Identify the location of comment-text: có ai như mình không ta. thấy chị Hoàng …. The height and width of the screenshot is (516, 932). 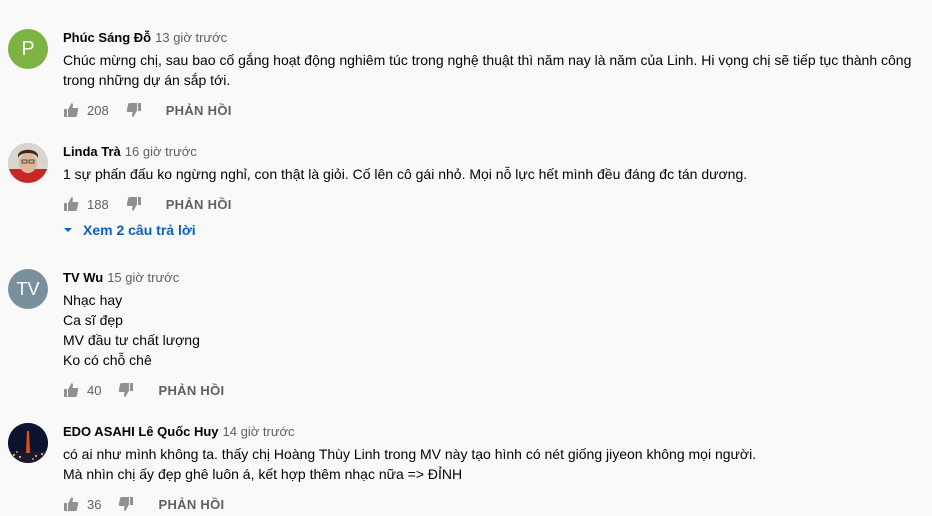
(493, 464).